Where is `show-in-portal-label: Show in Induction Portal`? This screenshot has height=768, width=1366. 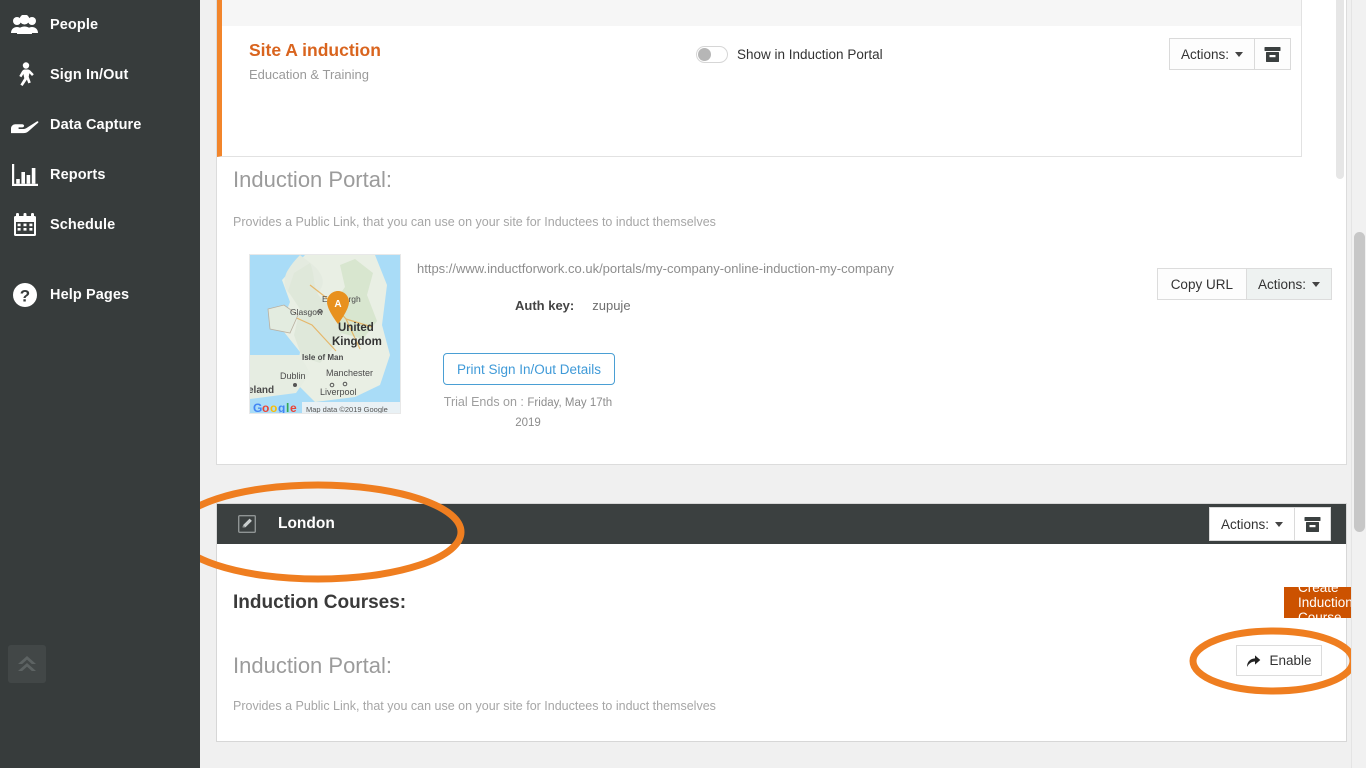 show-in-portal-label: Show in Induction Portal is located at coordinates (810, 54).